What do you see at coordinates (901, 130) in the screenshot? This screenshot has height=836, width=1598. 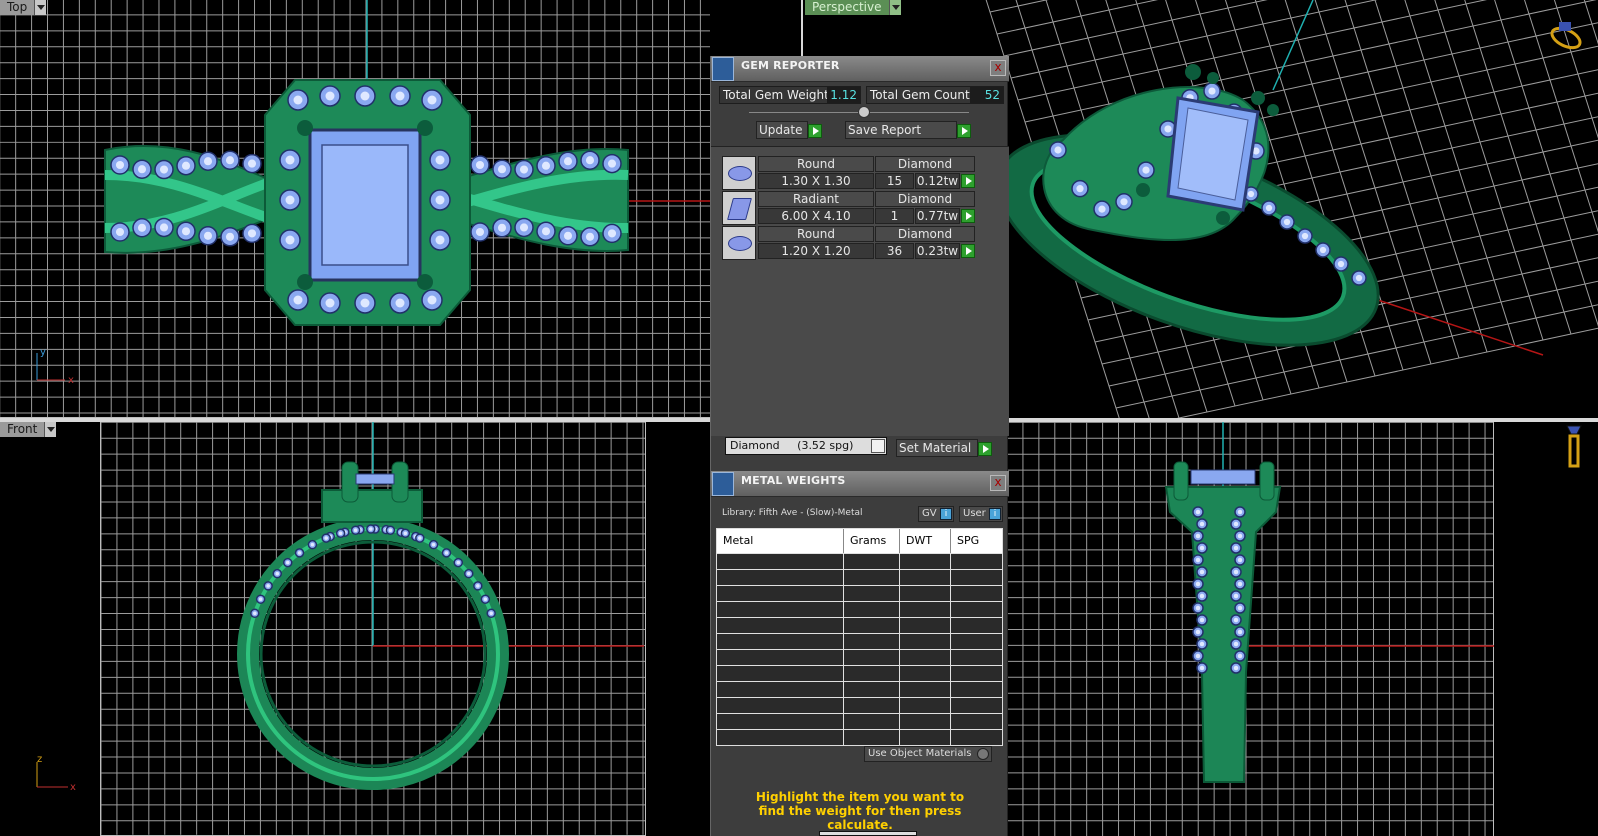 I see `save-report-button-label: Save Report` at bounding box center [901, 130].